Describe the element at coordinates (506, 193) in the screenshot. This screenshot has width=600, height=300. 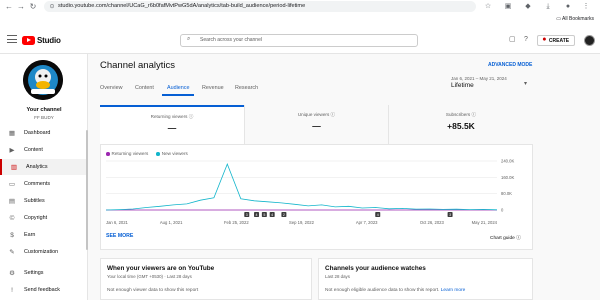
I see `y-tick-label: 80.0K` at that location.